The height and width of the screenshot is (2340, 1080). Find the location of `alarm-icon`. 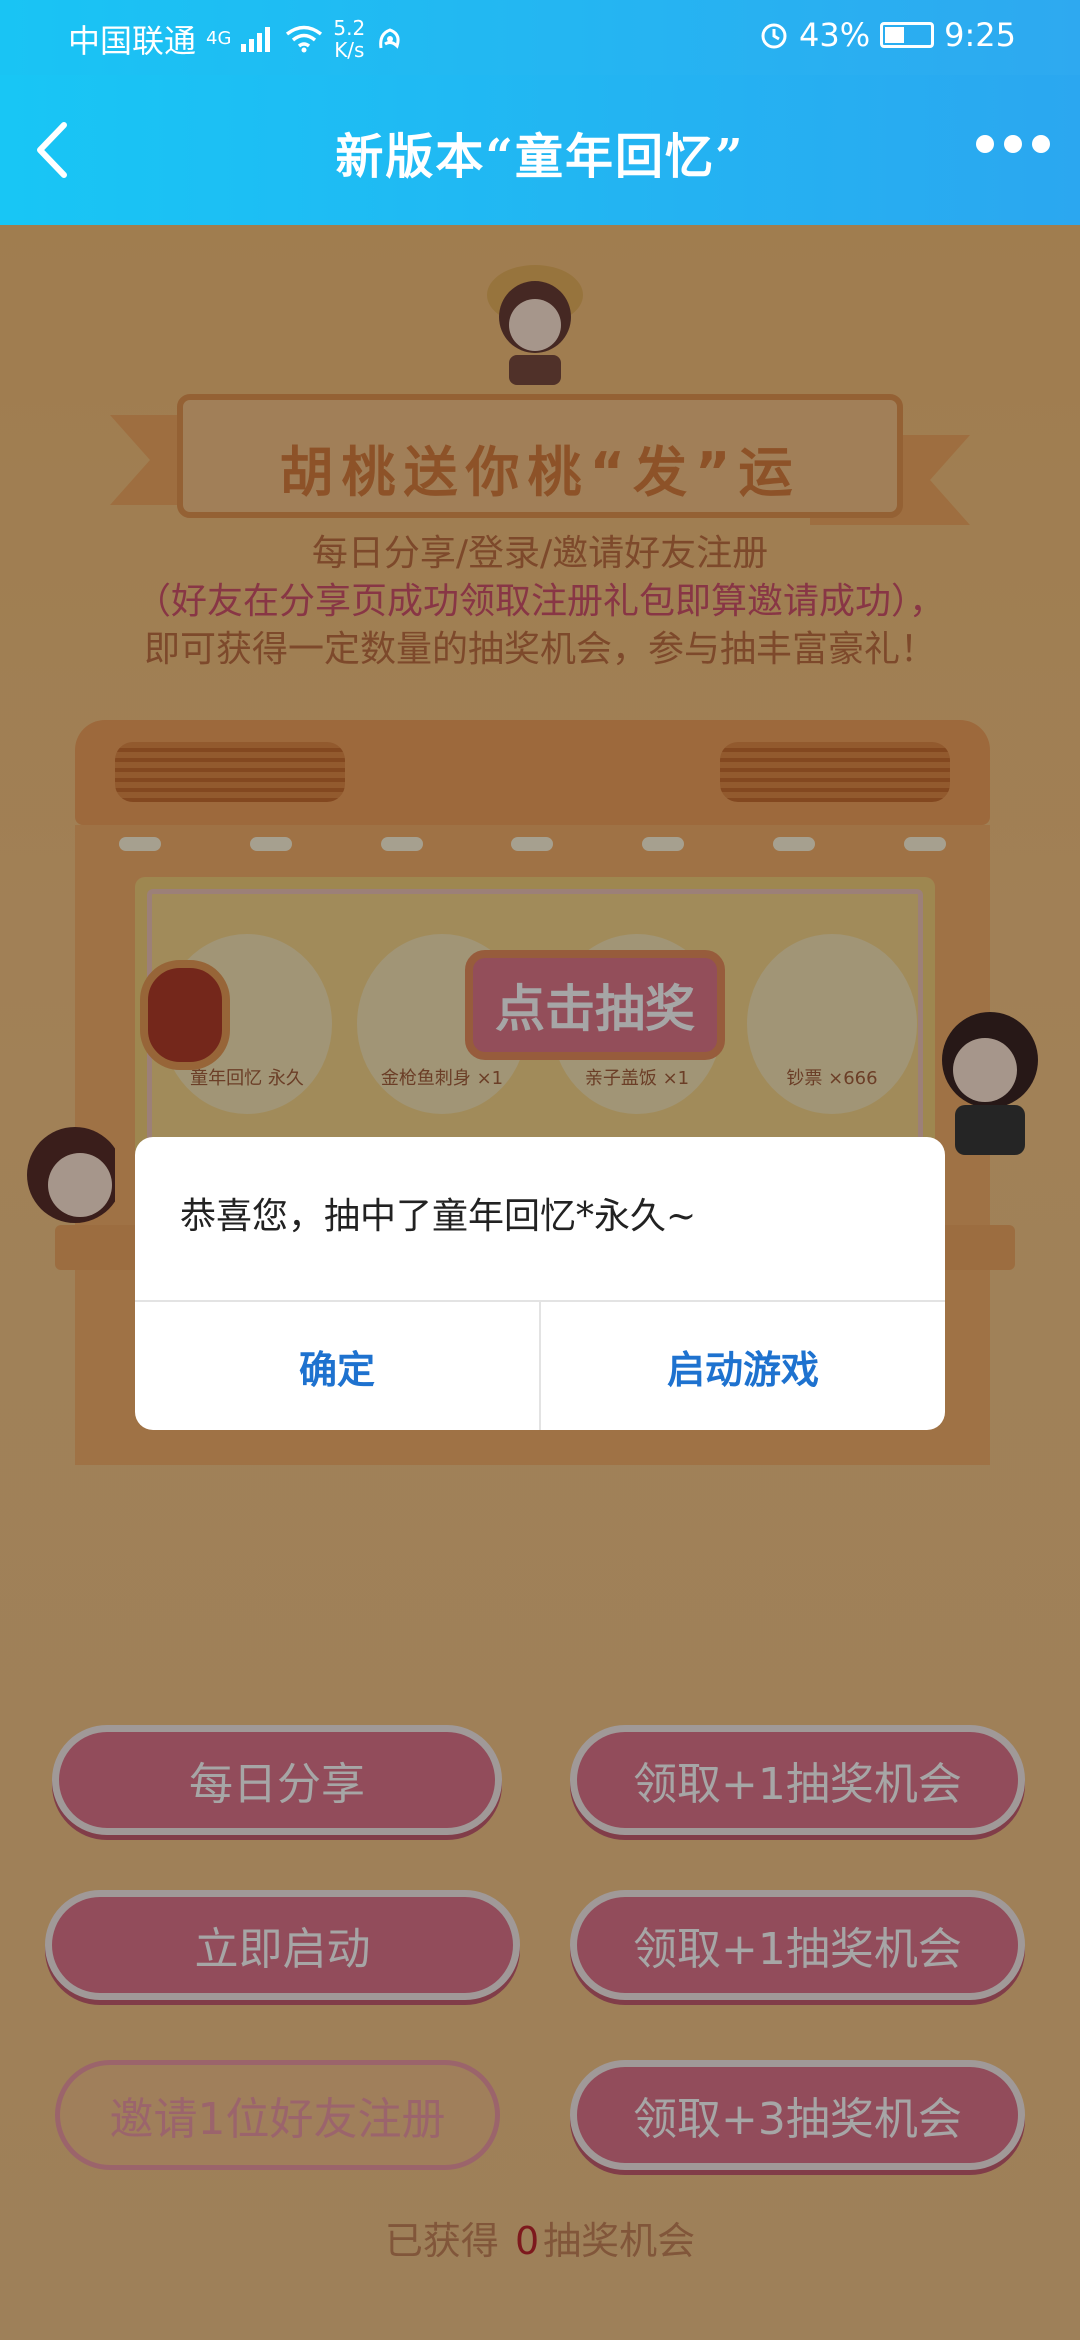

alarm-icon is located at coordinates (774, 36).